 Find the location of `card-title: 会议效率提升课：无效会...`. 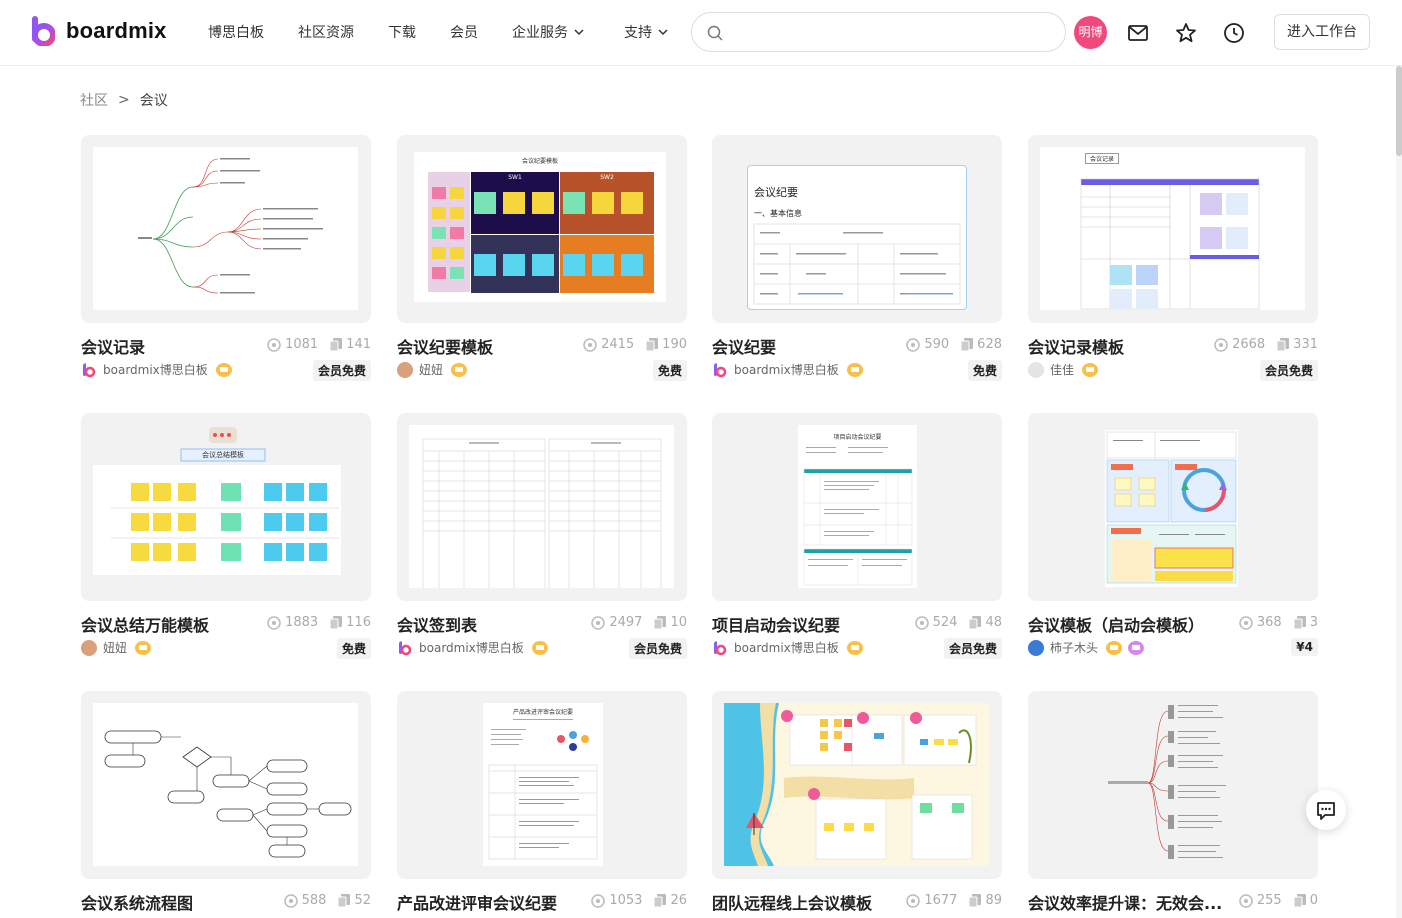

card-title: 会议效率提升课：无效会... is located at coordinates (1125, 902).